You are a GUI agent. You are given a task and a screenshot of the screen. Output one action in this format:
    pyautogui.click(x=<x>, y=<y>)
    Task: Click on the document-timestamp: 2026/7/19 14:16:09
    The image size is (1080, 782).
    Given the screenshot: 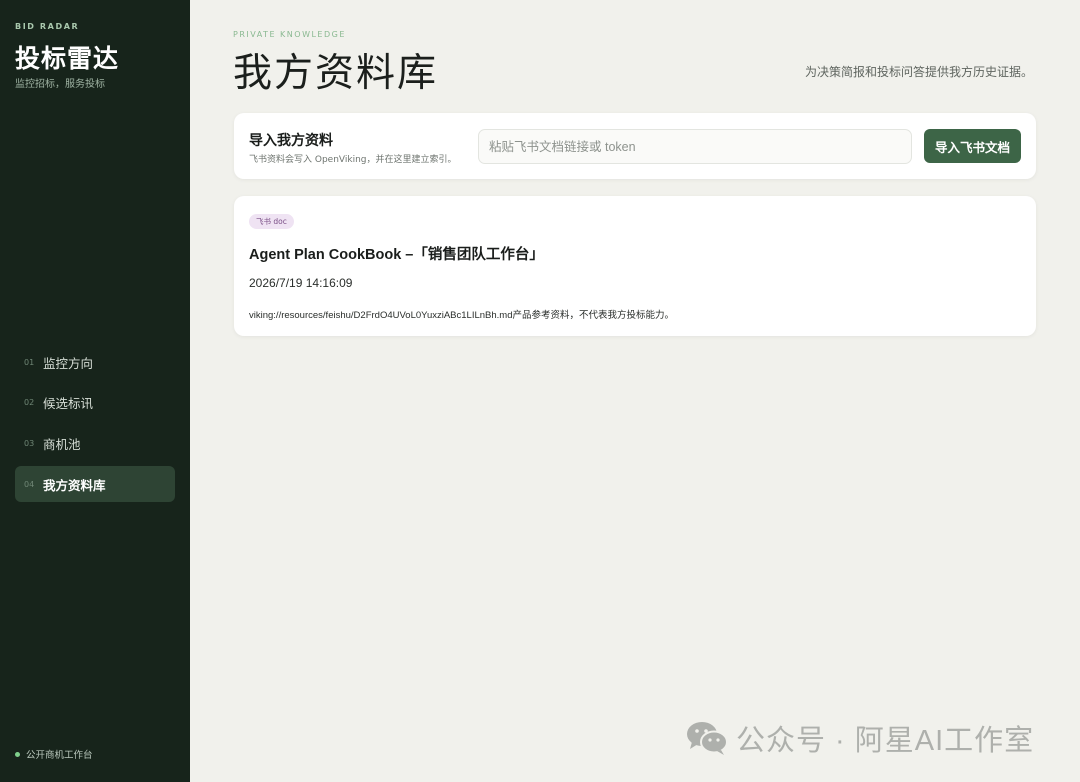 What is the action you would take?
    pyautogui.click(x=301, y=283)
    